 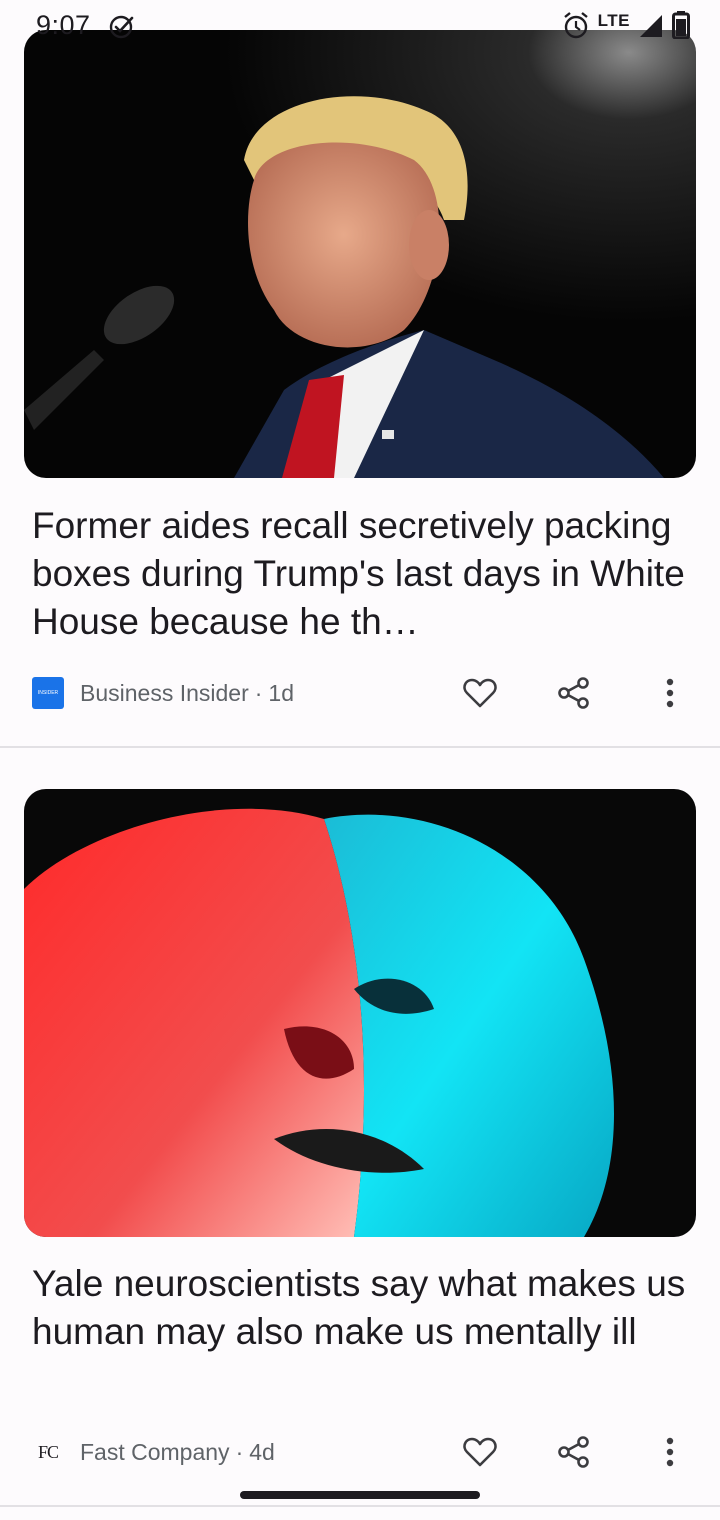 I want to click on source-logo: INSIDER, so click(x=48, y=693).